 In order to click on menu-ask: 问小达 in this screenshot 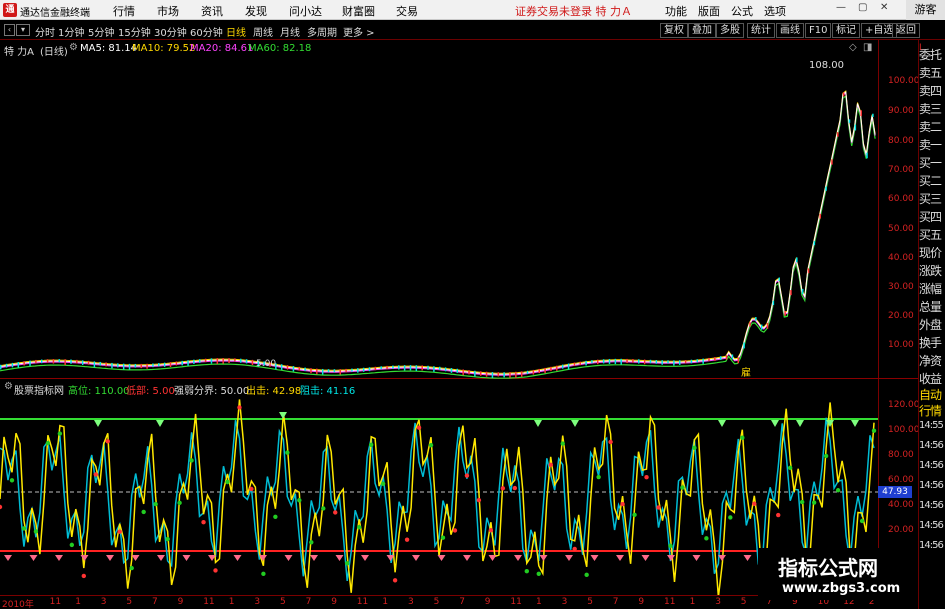, I will do `click(305, 11)`.